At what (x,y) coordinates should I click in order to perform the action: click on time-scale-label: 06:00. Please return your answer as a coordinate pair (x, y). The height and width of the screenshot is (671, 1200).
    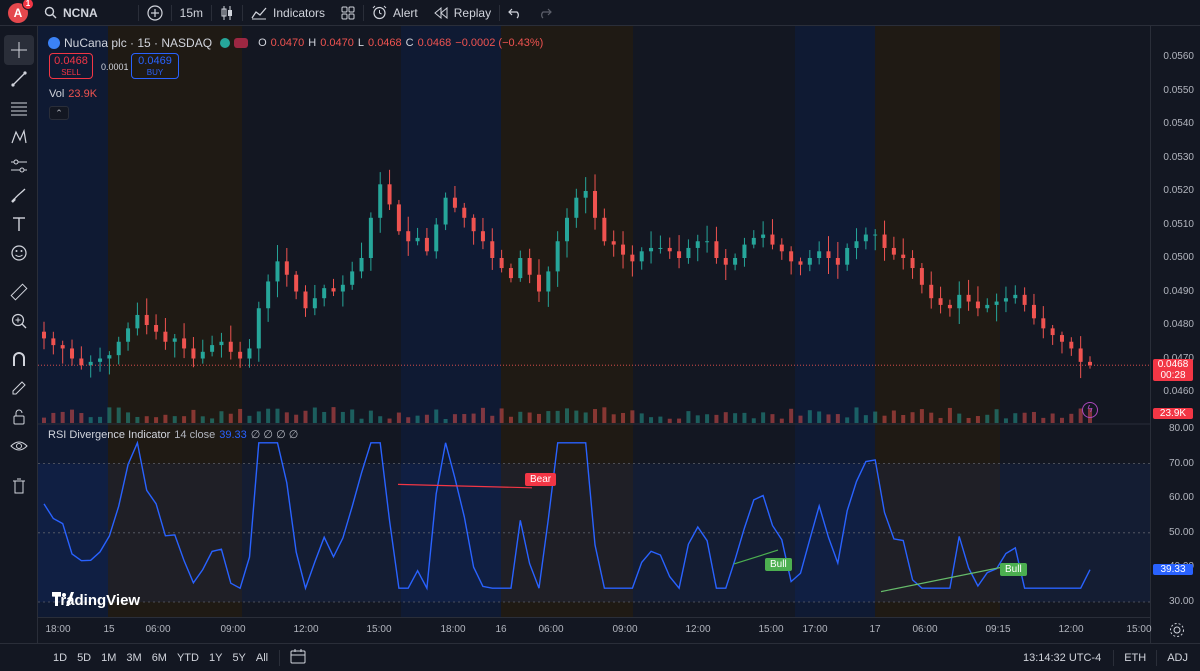
    Looking at the image, I should click on (551, 629).